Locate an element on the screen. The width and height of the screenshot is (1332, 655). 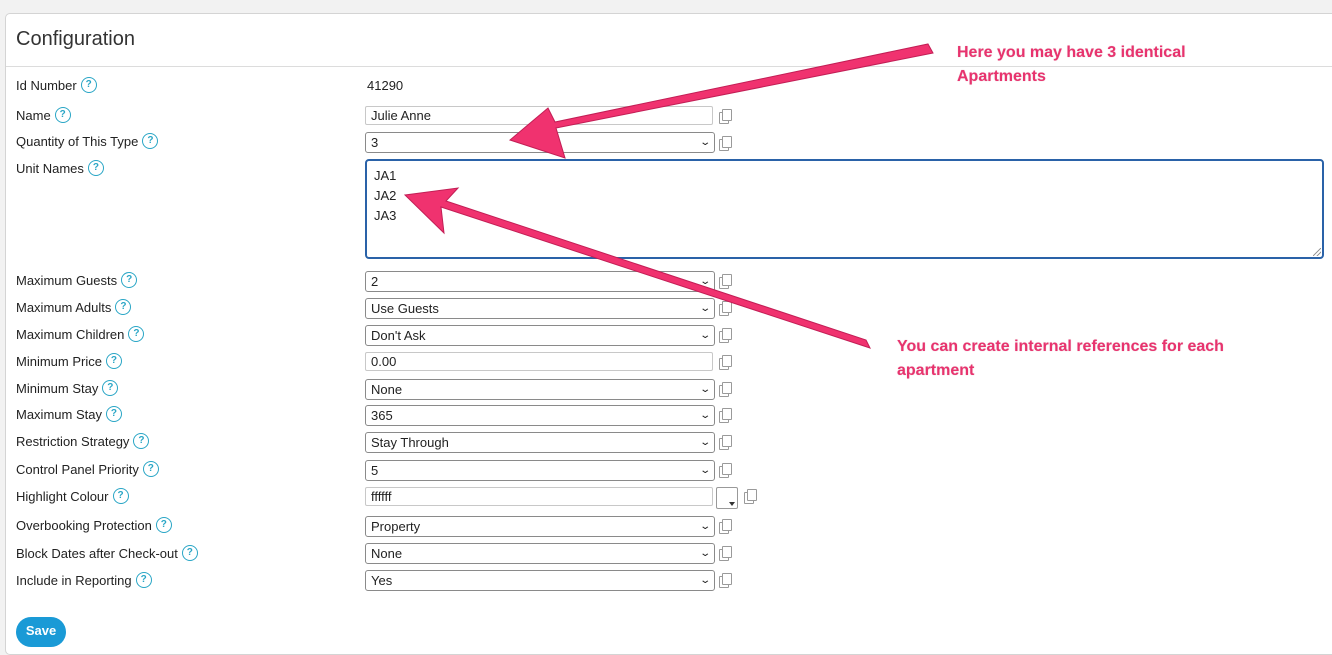
id-number-value: 41290 is located at coordinates (385, 85).